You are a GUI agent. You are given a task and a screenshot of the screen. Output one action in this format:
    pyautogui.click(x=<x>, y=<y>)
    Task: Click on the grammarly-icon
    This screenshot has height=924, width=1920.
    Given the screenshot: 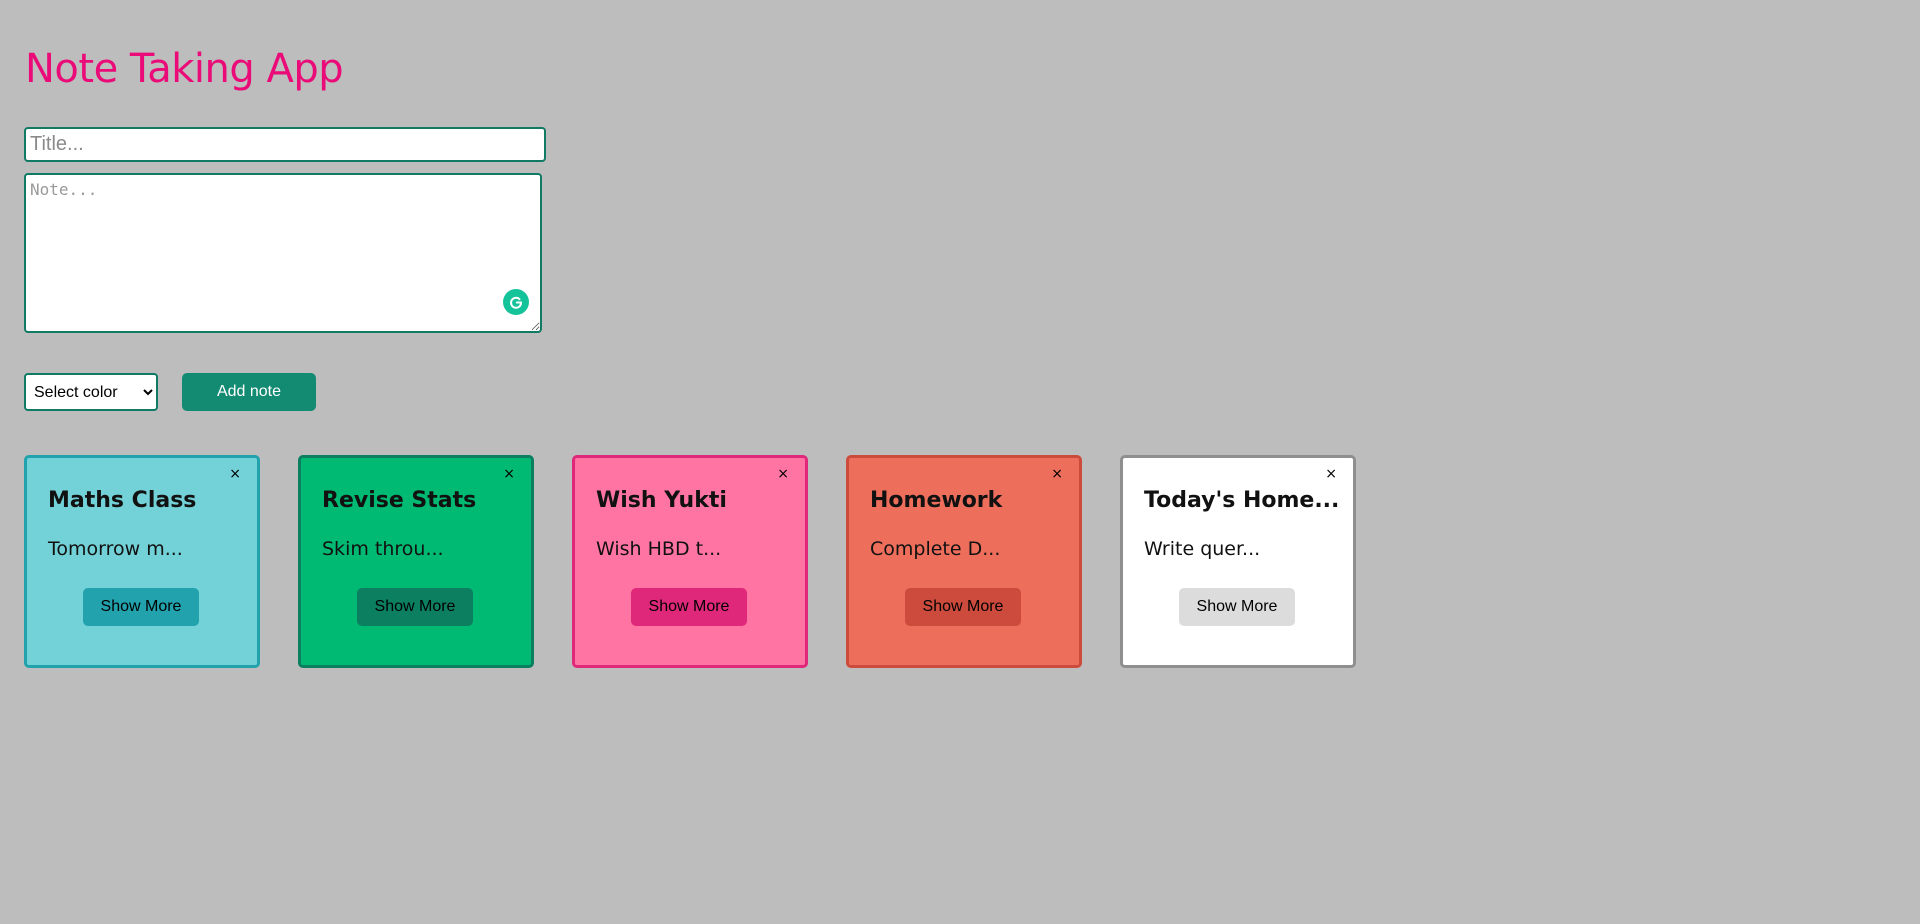 What is the action you would take?
    pyautogui.click(x=516, y=302)
    